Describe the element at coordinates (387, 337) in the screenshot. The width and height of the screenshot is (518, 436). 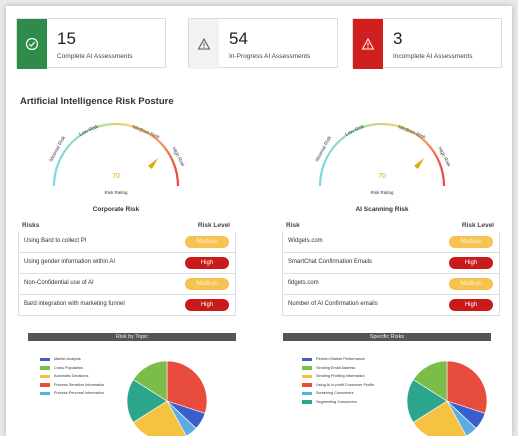
I see `specific-risks-title: Specific Risks` at that location.